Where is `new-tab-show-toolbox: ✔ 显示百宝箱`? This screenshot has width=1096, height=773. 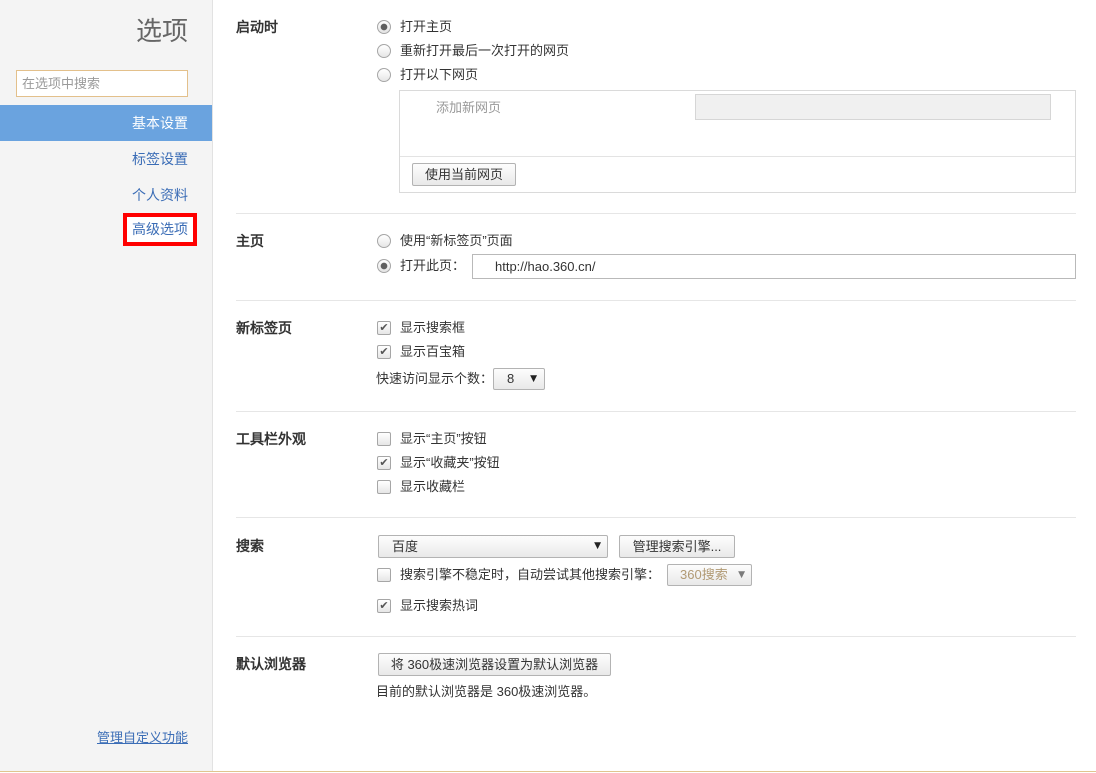 new-tab-show-toolbox: ✔ 显示百宝箱 is located at coordinates (420, 352).